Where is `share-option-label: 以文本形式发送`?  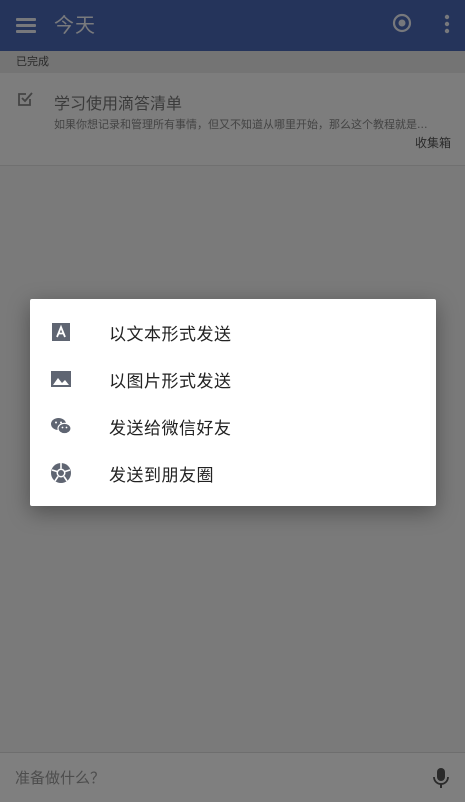 share-option-label: 以文本形式发送 is located at coordinates (170, 335).